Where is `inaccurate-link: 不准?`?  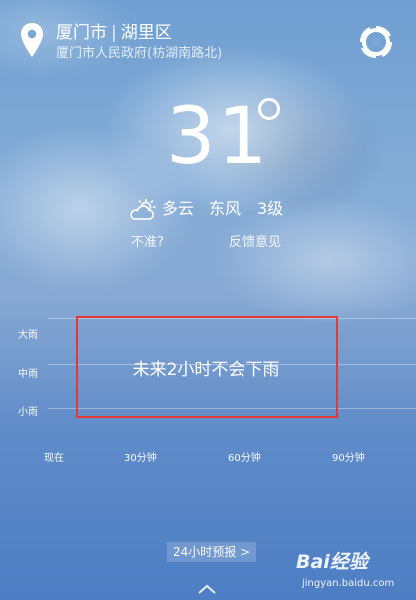 inaccurate-link: 不准? is located at coordinates (147, 243).